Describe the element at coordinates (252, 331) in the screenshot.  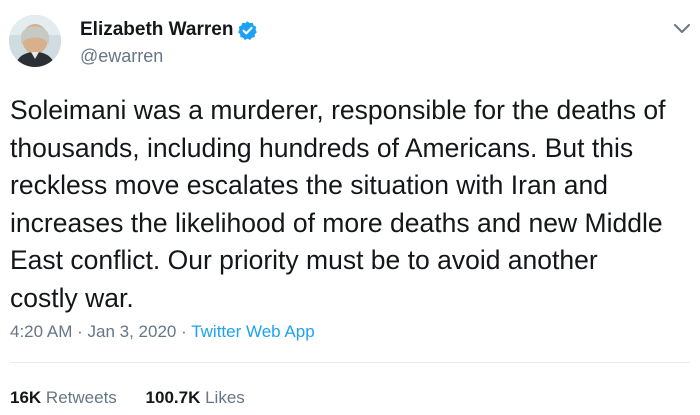
I see `tweet-source-link: Twitter Web App` at that location.